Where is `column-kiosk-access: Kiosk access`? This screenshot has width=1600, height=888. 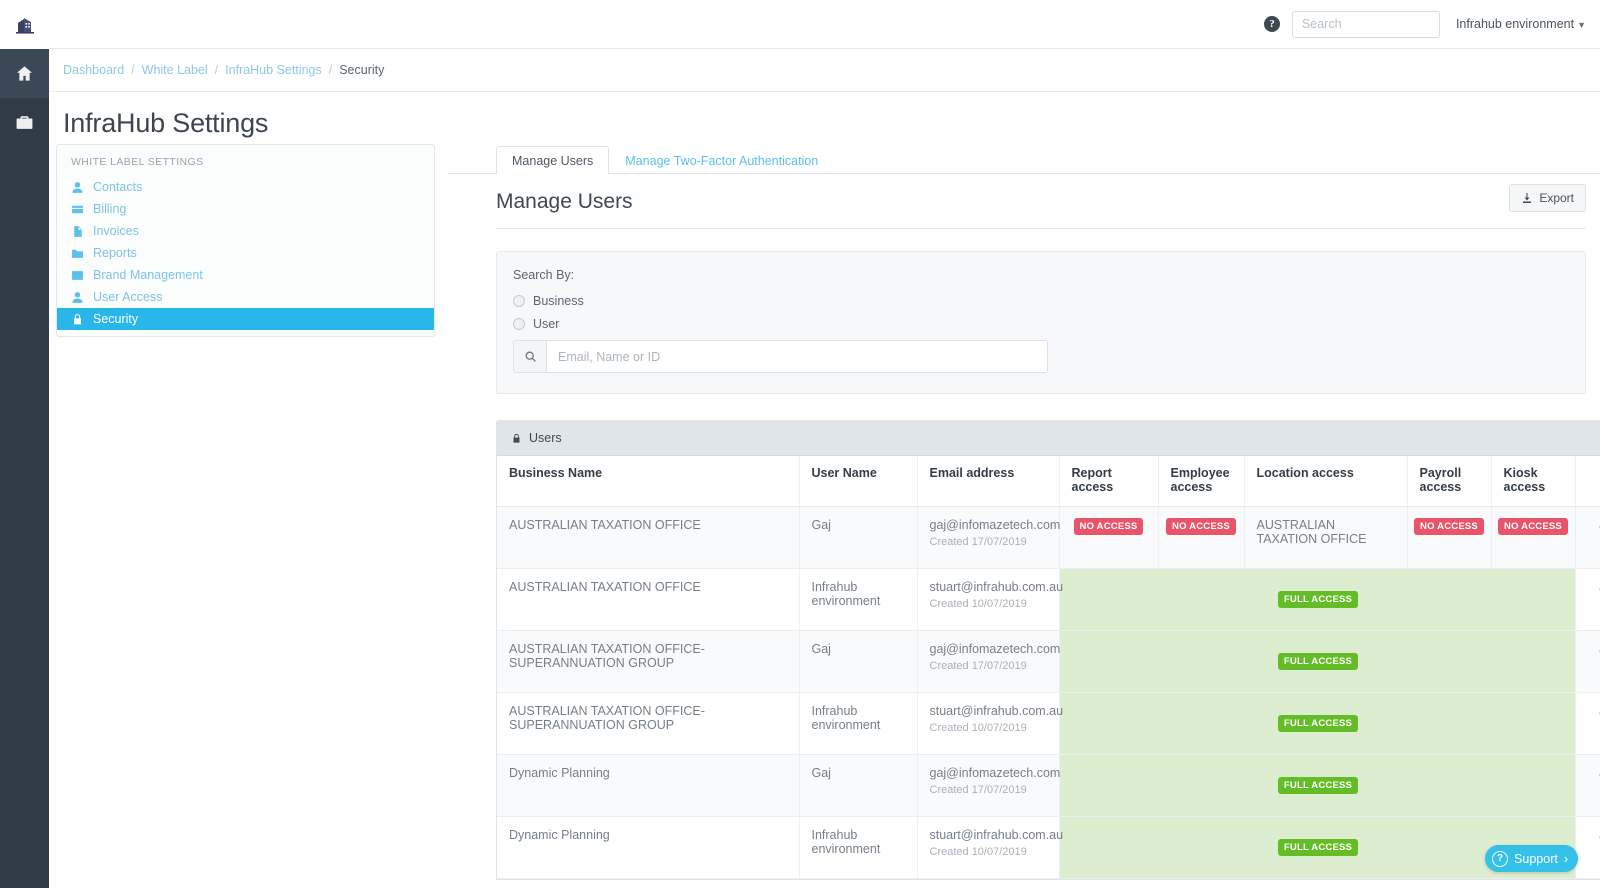
column-kiosk-access: Kiosk access is located at coordinates (1533, 481).